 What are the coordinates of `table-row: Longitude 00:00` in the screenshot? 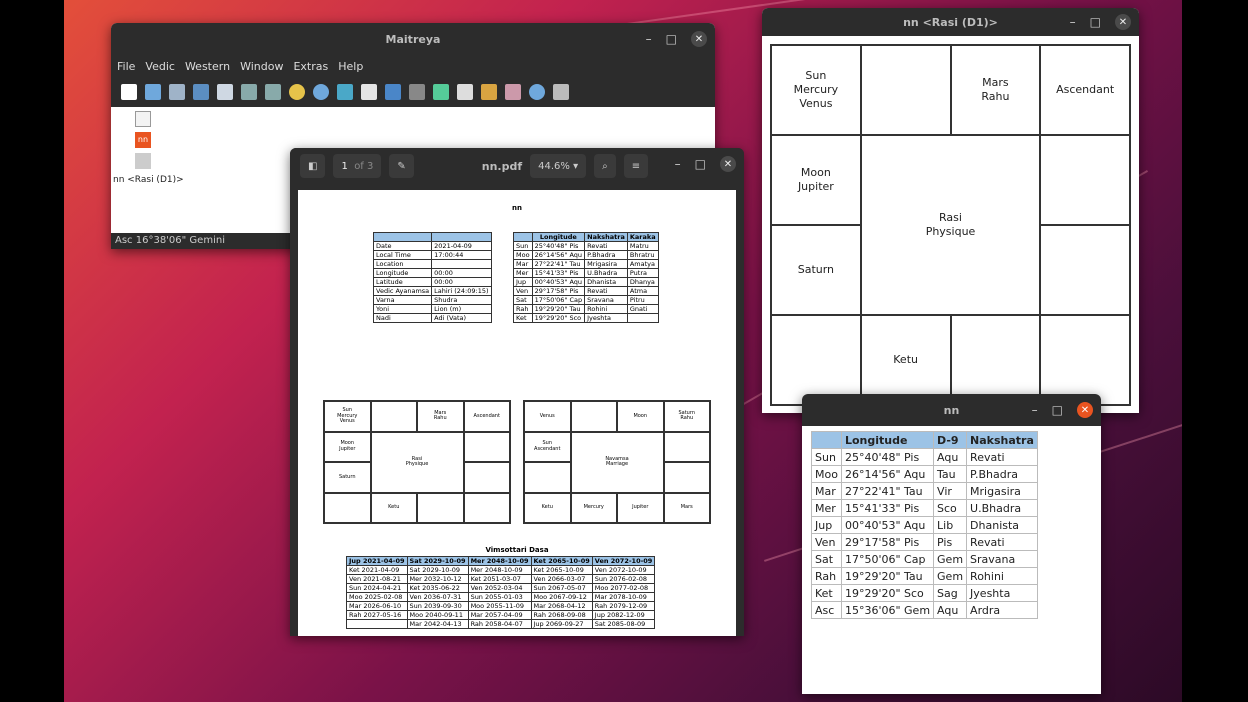 It's located at (432, 273).